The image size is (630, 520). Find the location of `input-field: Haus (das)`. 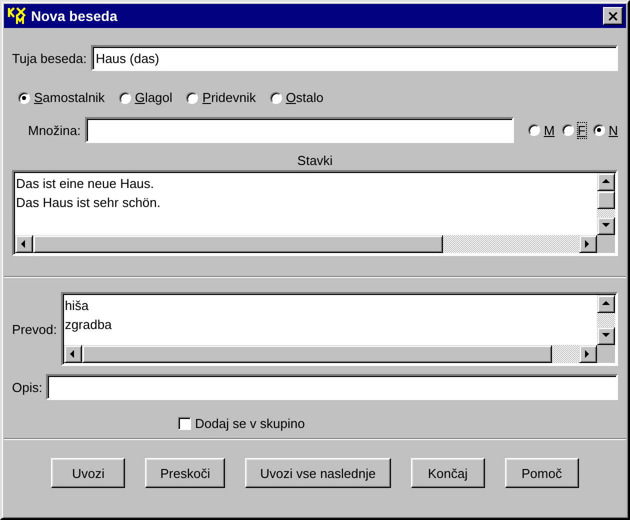

input-field: Haus (das) is located at coordinates (354, 58).